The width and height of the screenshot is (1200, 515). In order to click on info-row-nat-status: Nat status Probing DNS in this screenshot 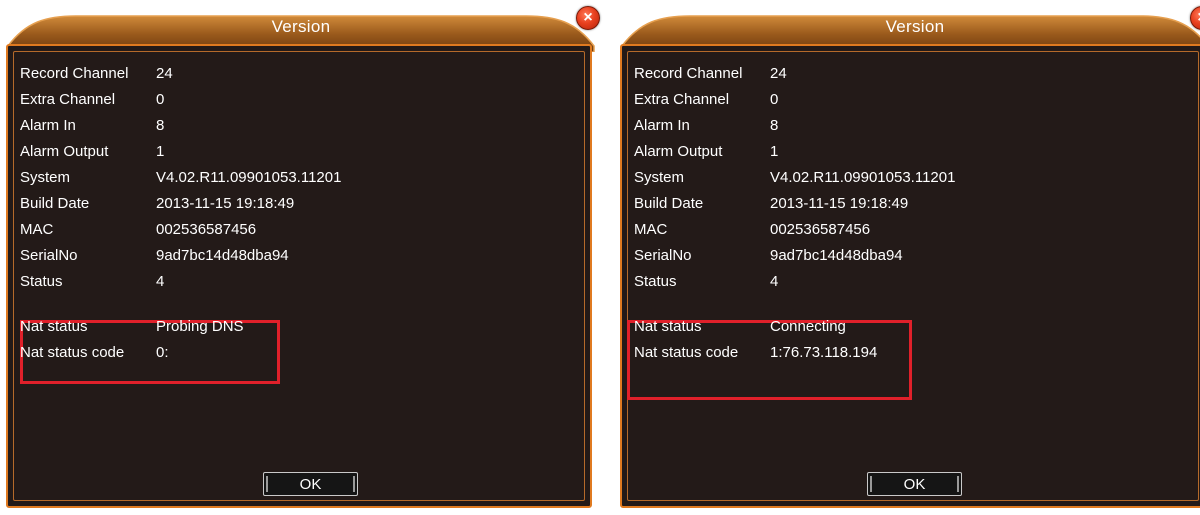, I will do `click(132, 327)`.